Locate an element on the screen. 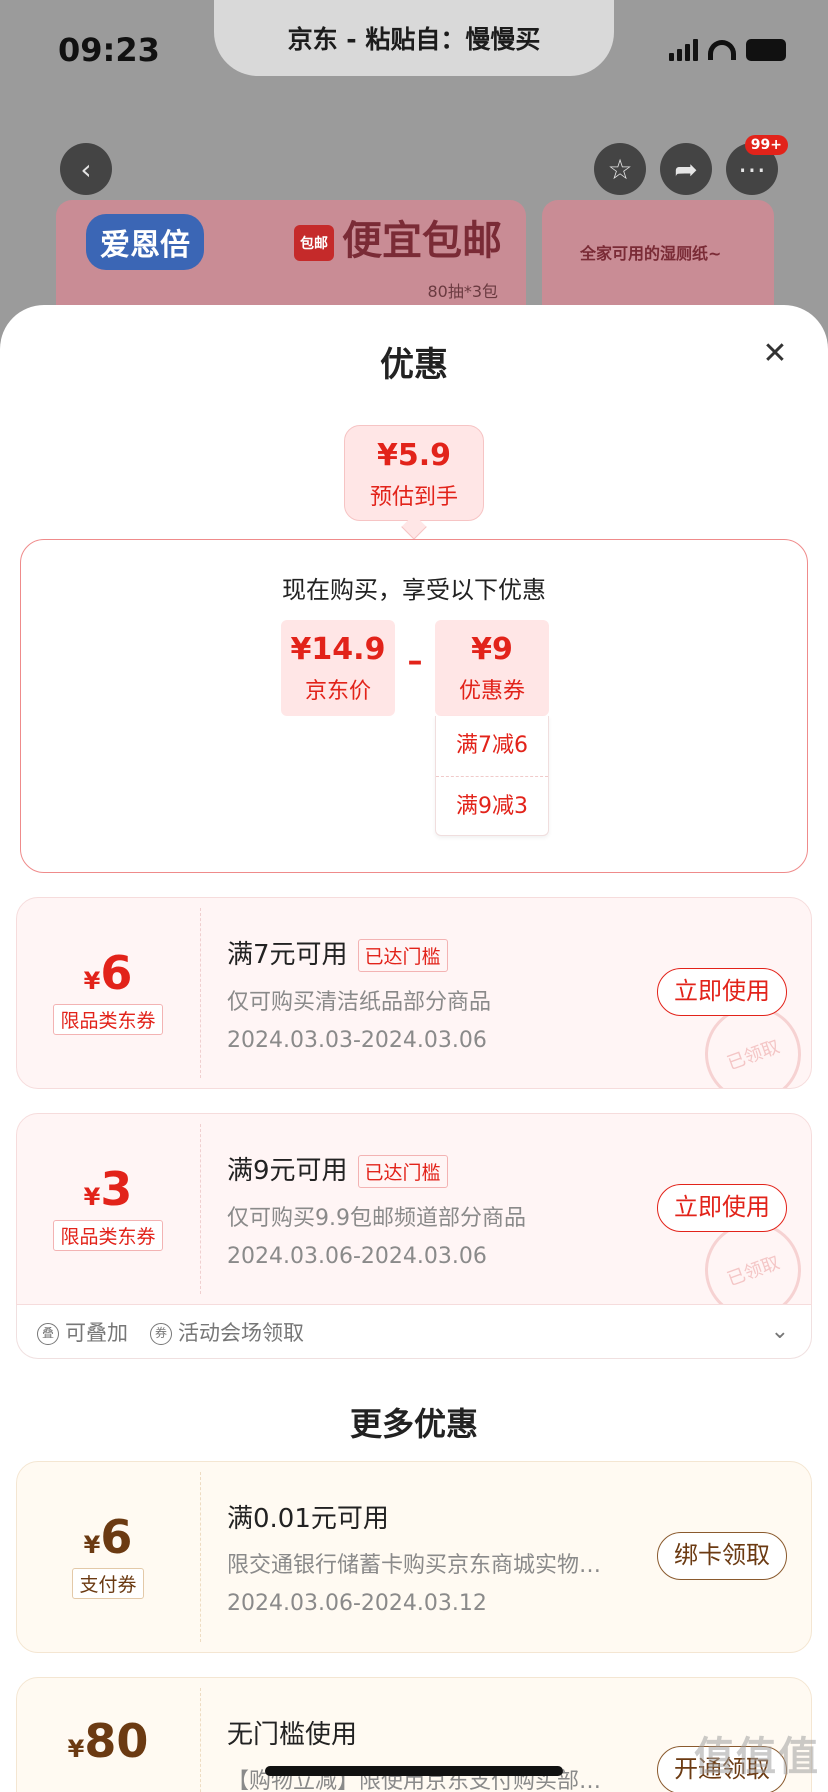 The height and width of the screenshot is (1792, 828). watermark-logo: 值值值 is located at coordinates (757, 1757).